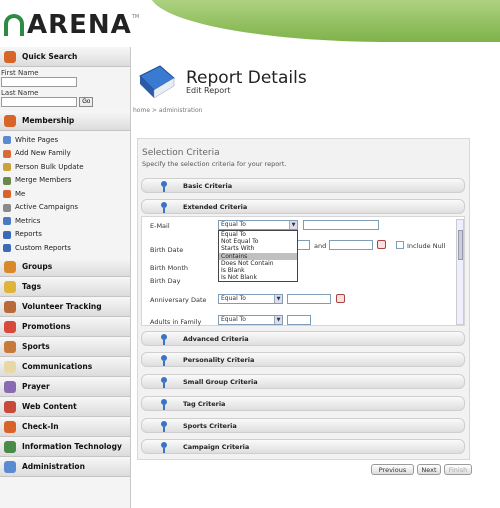 The image size is (500, 508). What do you see at coordinates (65, 221) in the screenshot?
I see `sidebar-item-metrics: Metrics` at bounding box center [65, 221].